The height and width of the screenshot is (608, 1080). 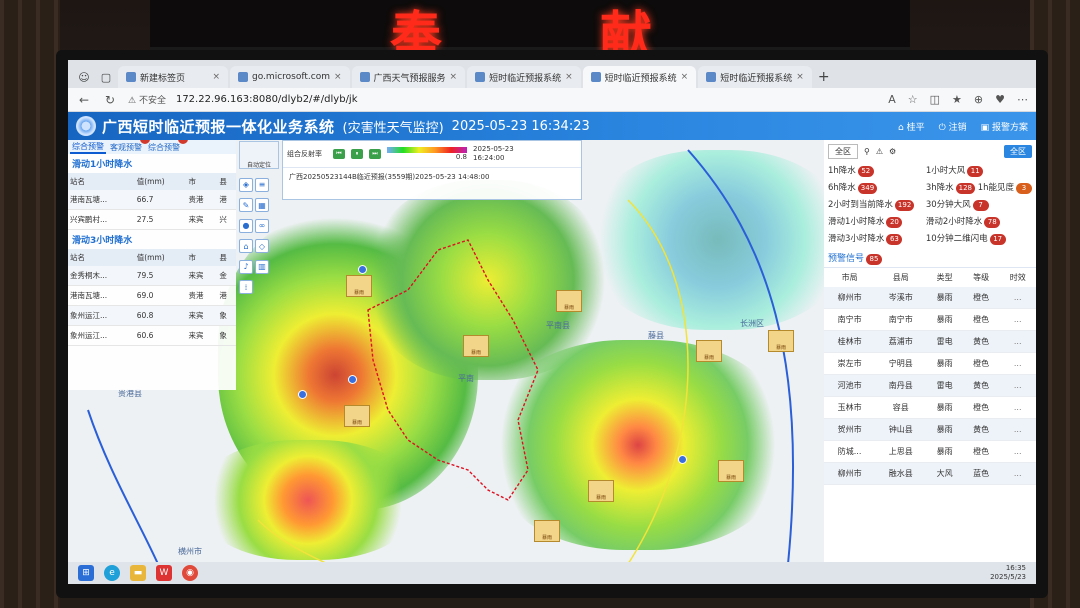 What do you see at coordinates (267, 99) in the screenshot?
I see `url-field: 172.22.96.163:8080/dlyb2/#/dlyb/jk` at bounding box center [267, 99].